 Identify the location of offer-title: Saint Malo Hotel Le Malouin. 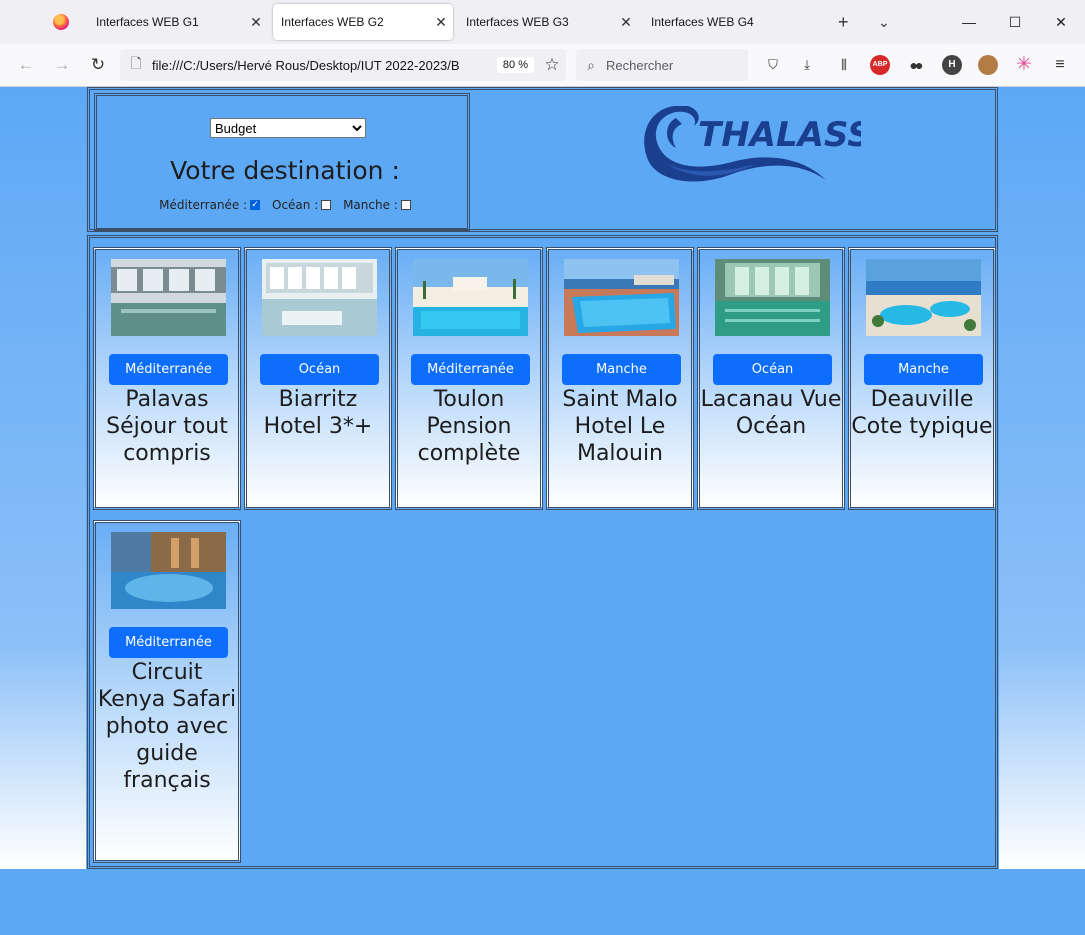
(620, 426).